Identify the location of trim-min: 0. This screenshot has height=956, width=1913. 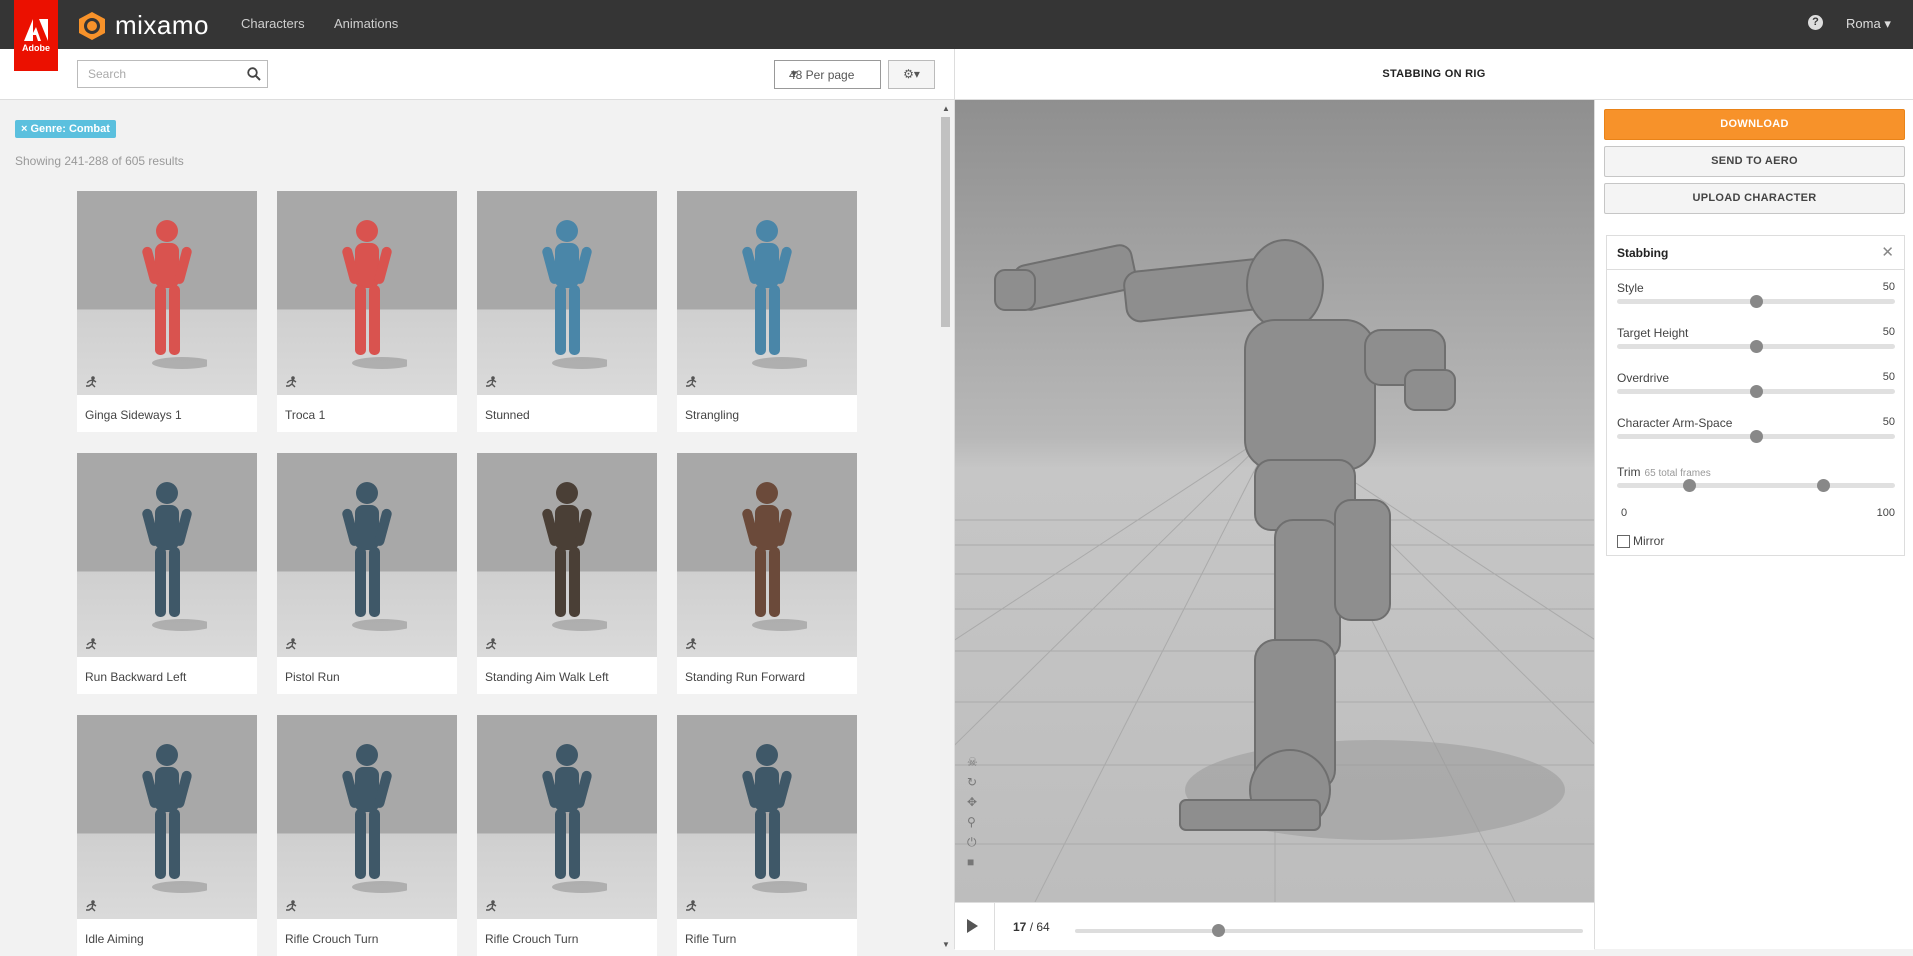
(1624, 513).